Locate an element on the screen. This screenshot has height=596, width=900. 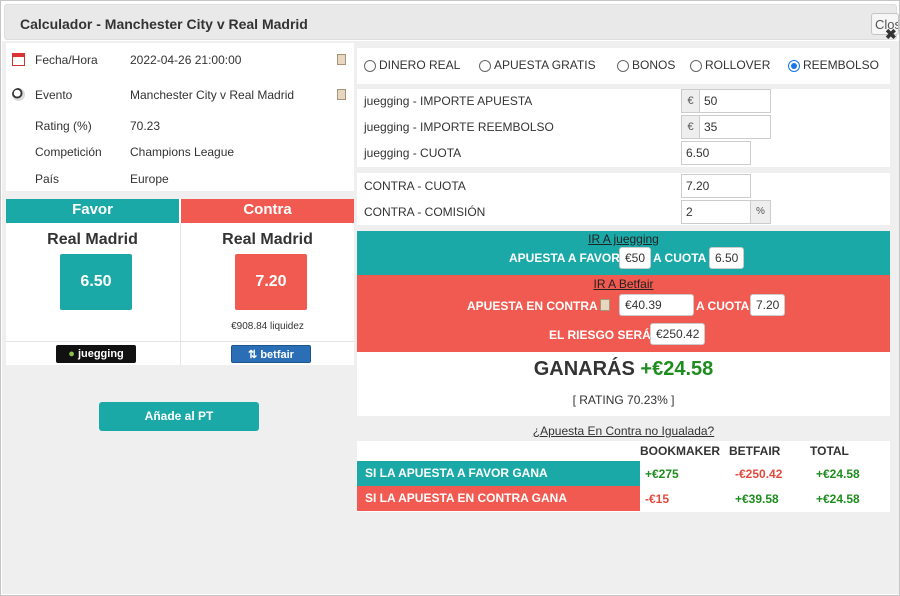
info-label: País is located at coordinates (47, 179).